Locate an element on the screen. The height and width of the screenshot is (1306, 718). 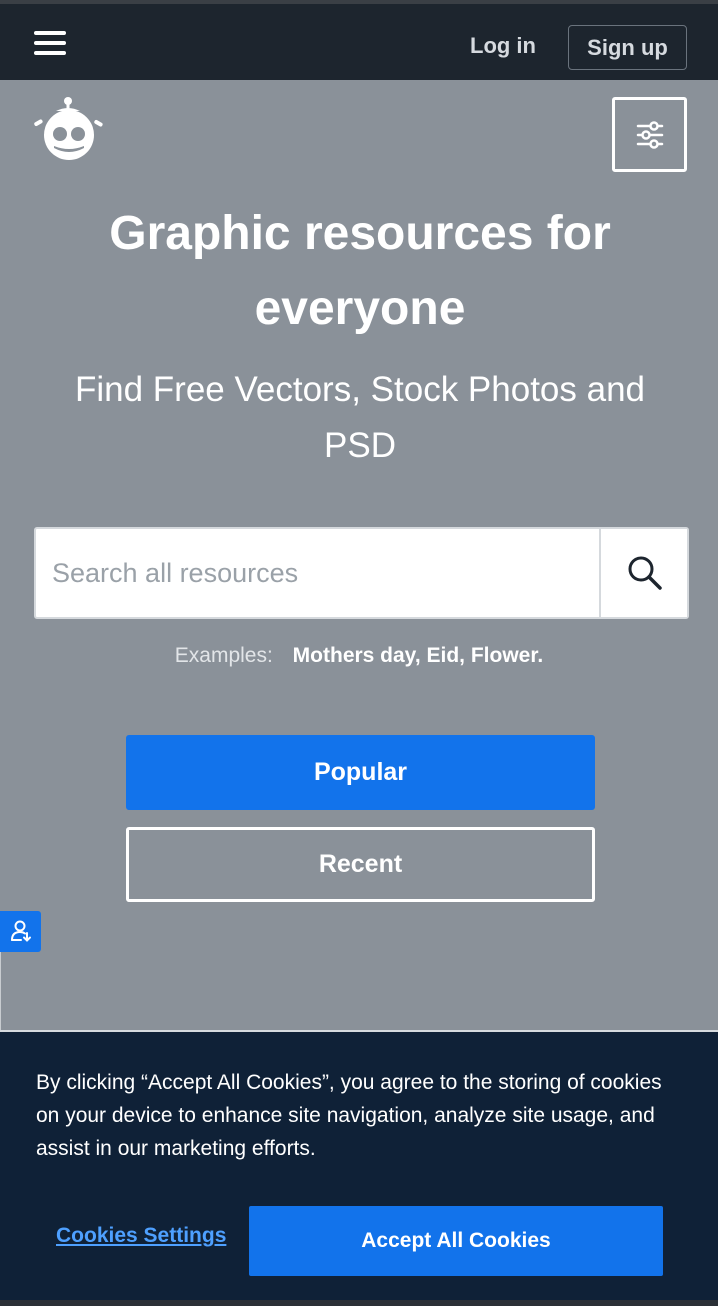
search-input is located at coordinates (317, 573).